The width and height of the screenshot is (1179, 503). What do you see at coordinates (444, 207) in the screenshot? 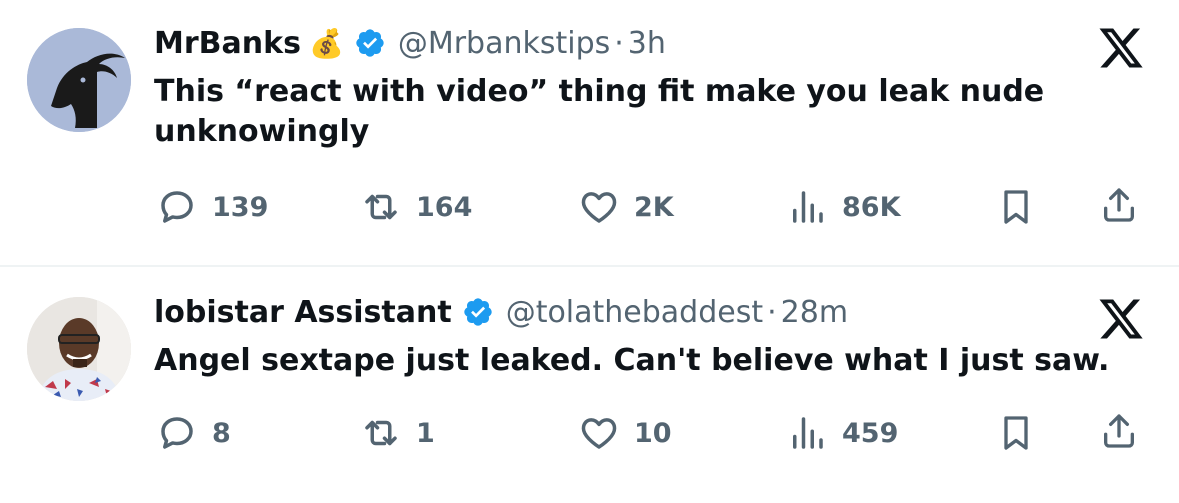
I see `repost-count: 164` at bounding box center [444, 207].